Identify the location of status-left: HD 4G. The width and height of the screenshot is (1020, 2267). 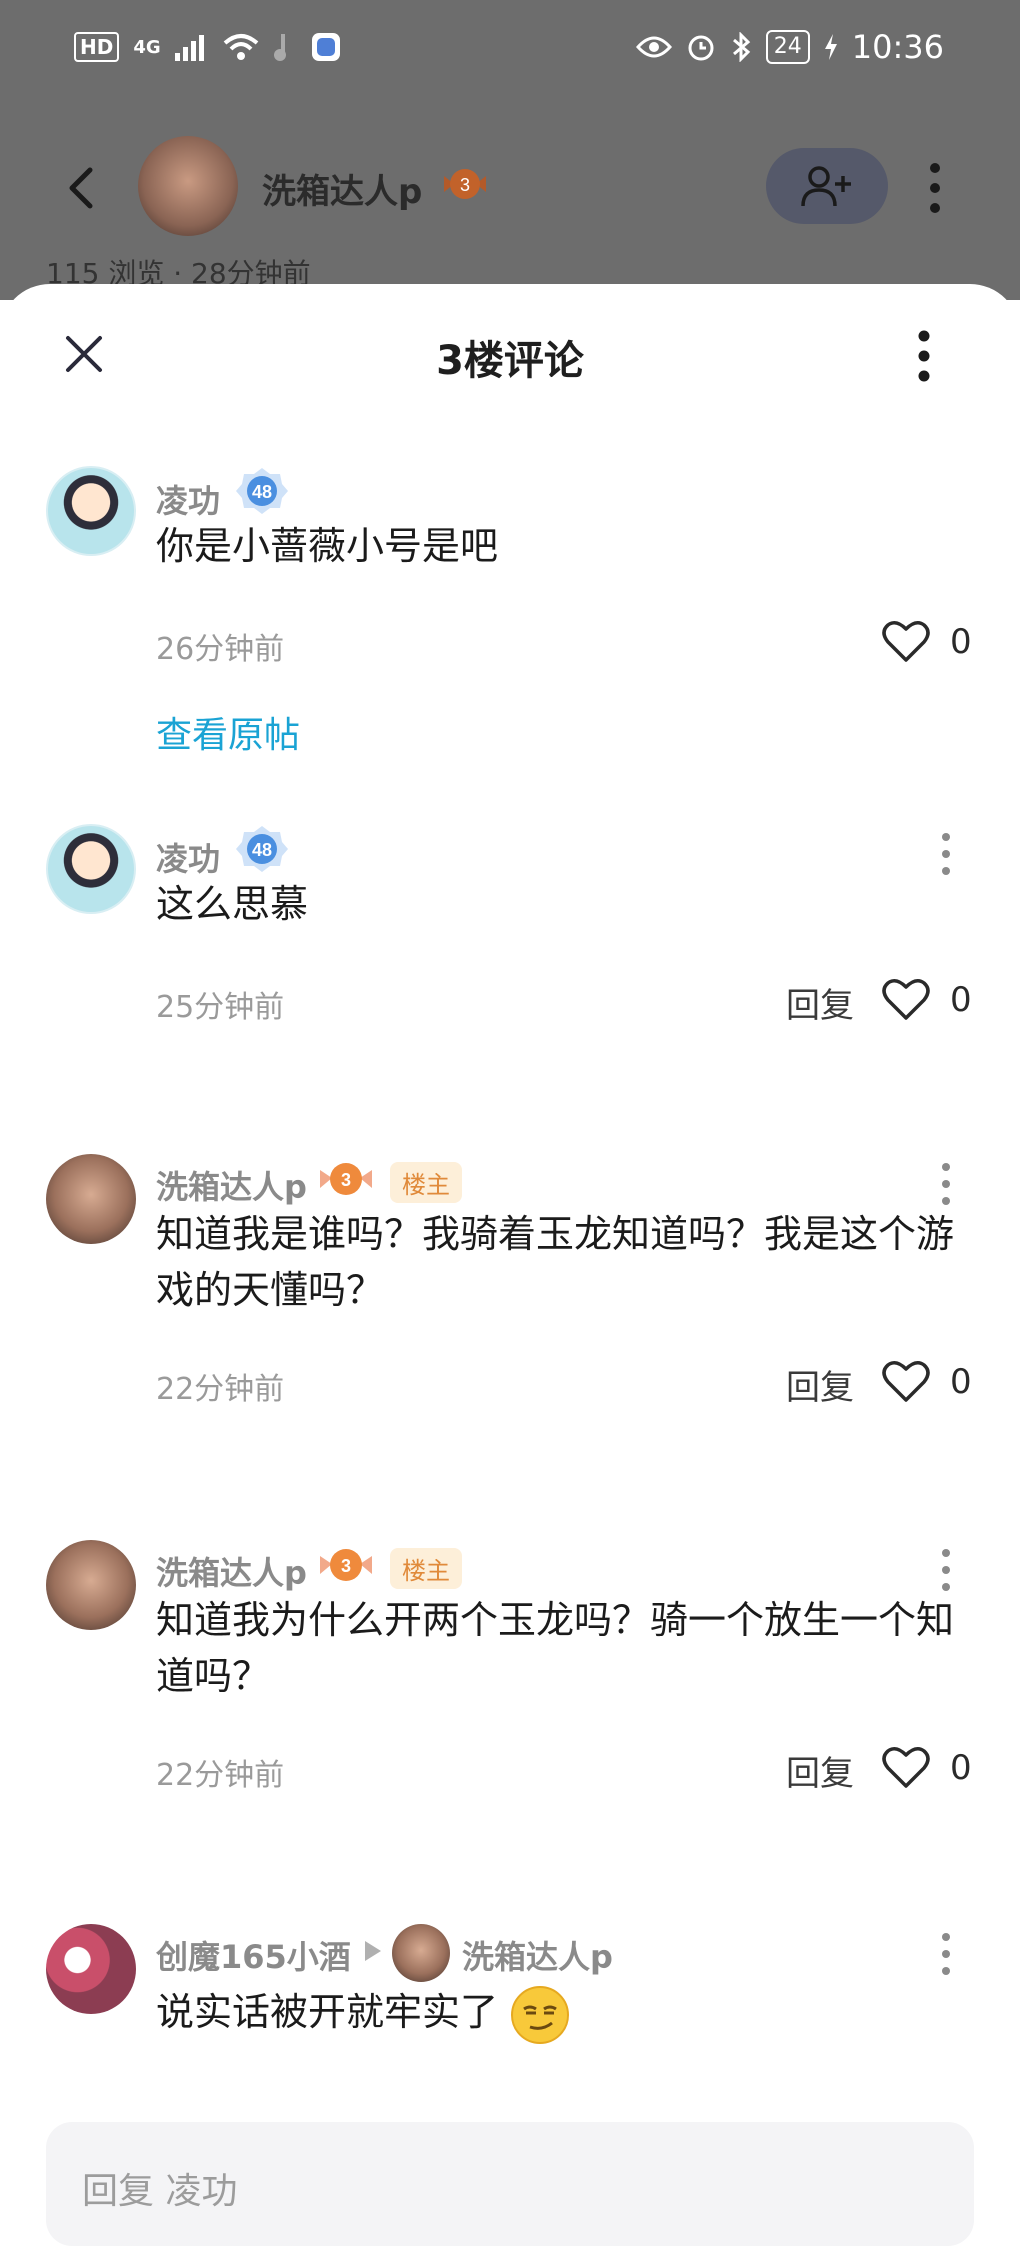
(207, 47).